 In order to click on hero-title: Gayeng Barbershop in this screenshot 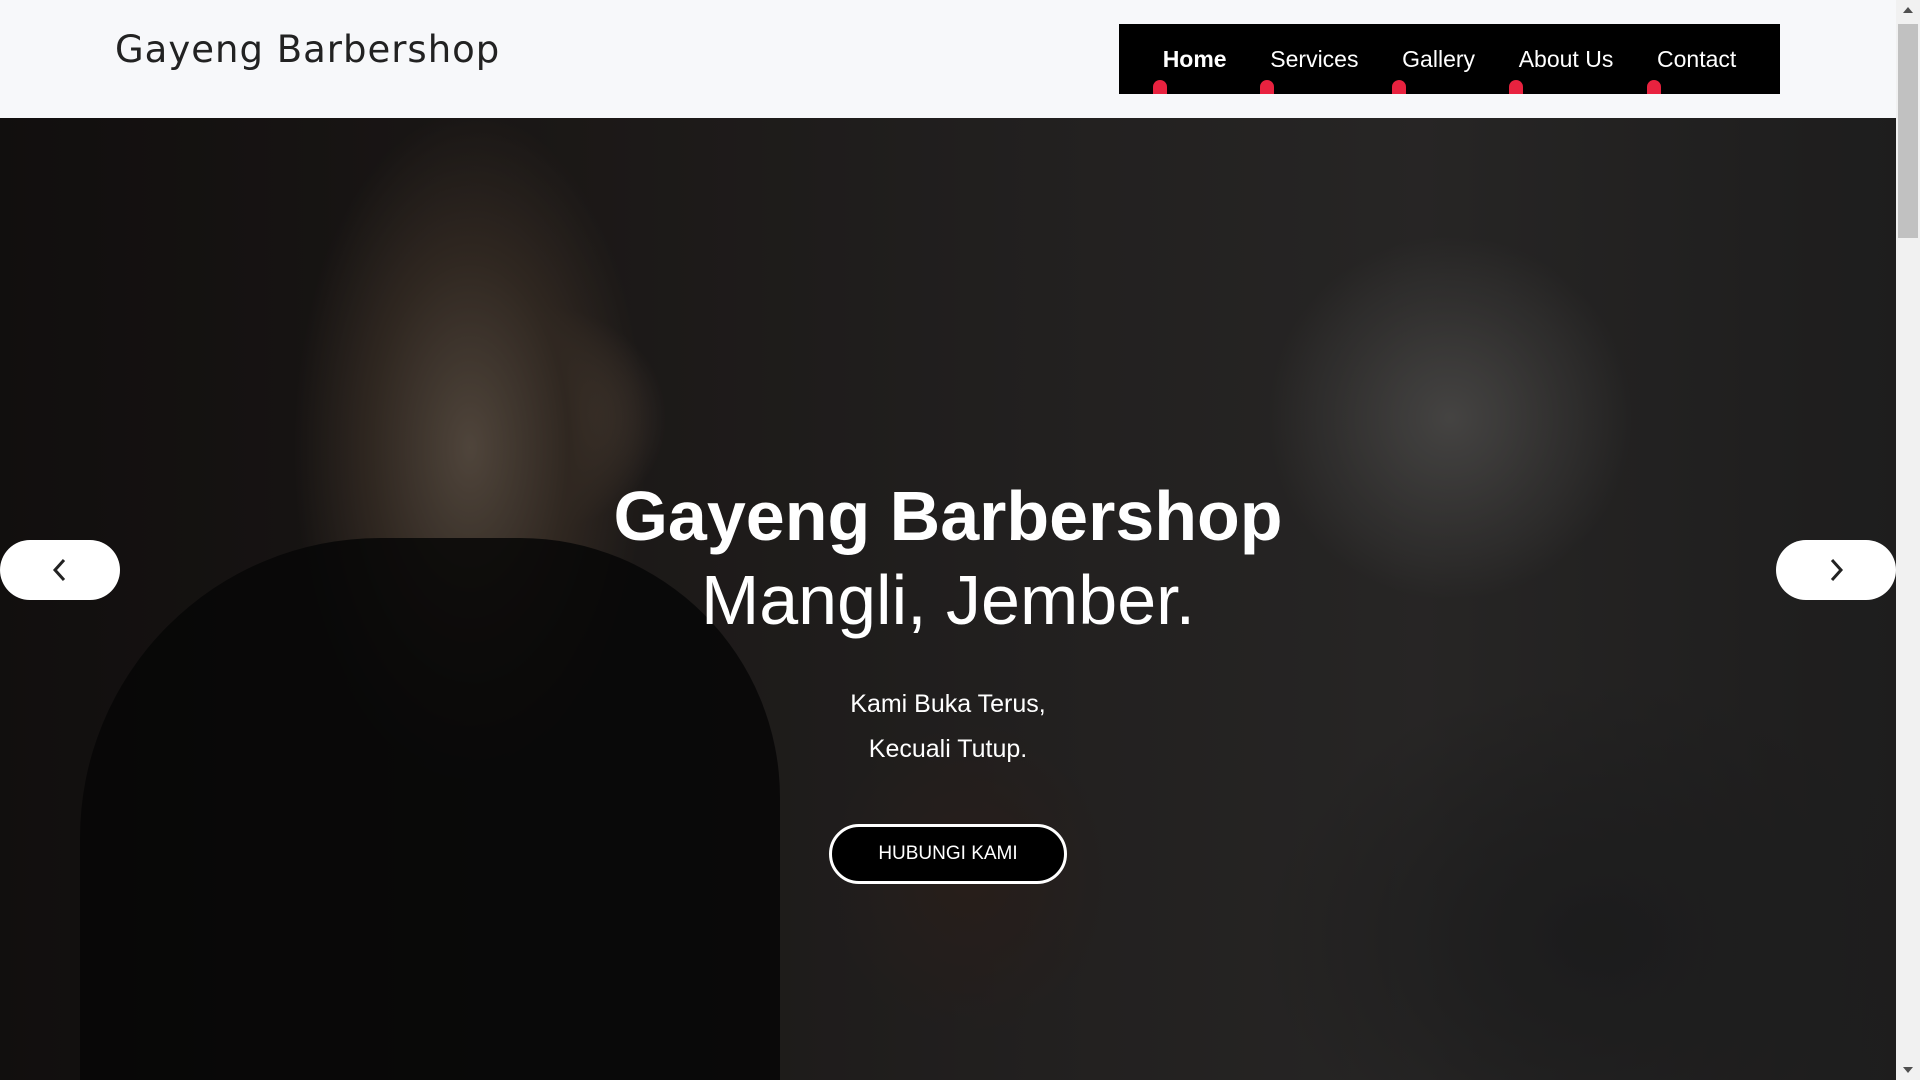, I will do `click(948, 516)`.